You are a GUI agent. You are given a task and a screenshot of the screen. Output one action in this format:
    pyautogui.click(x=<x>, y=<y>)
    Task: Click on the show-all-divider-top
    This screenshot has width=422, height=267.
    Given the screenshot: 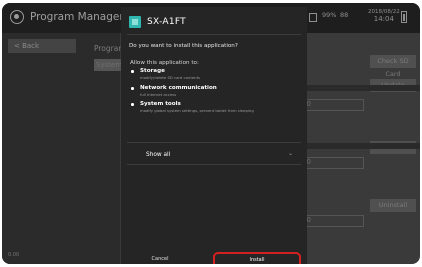 What is the action you would take?
    pyautogui.click(x=214, y=142)
    